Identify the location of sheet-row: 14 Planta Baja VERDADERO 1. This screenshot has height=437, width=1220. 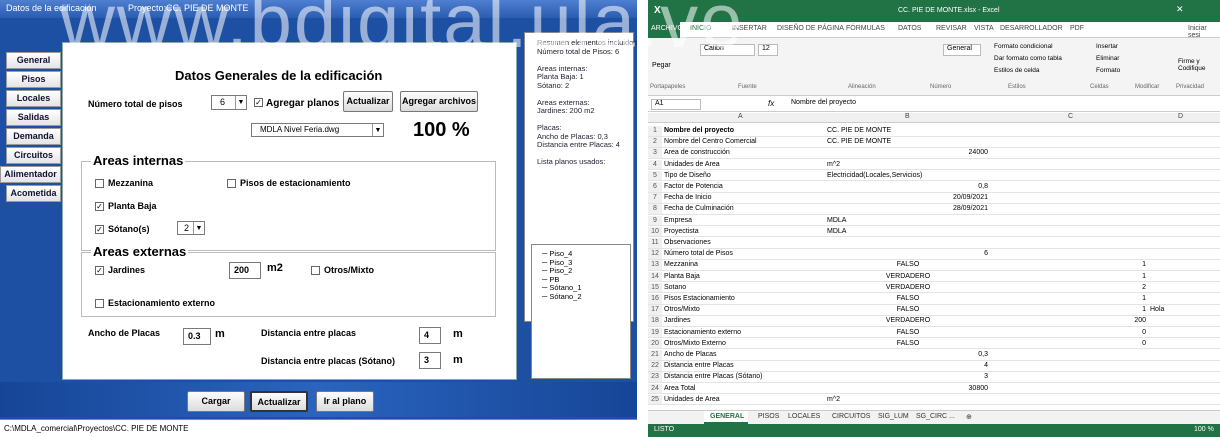
(934, 277).